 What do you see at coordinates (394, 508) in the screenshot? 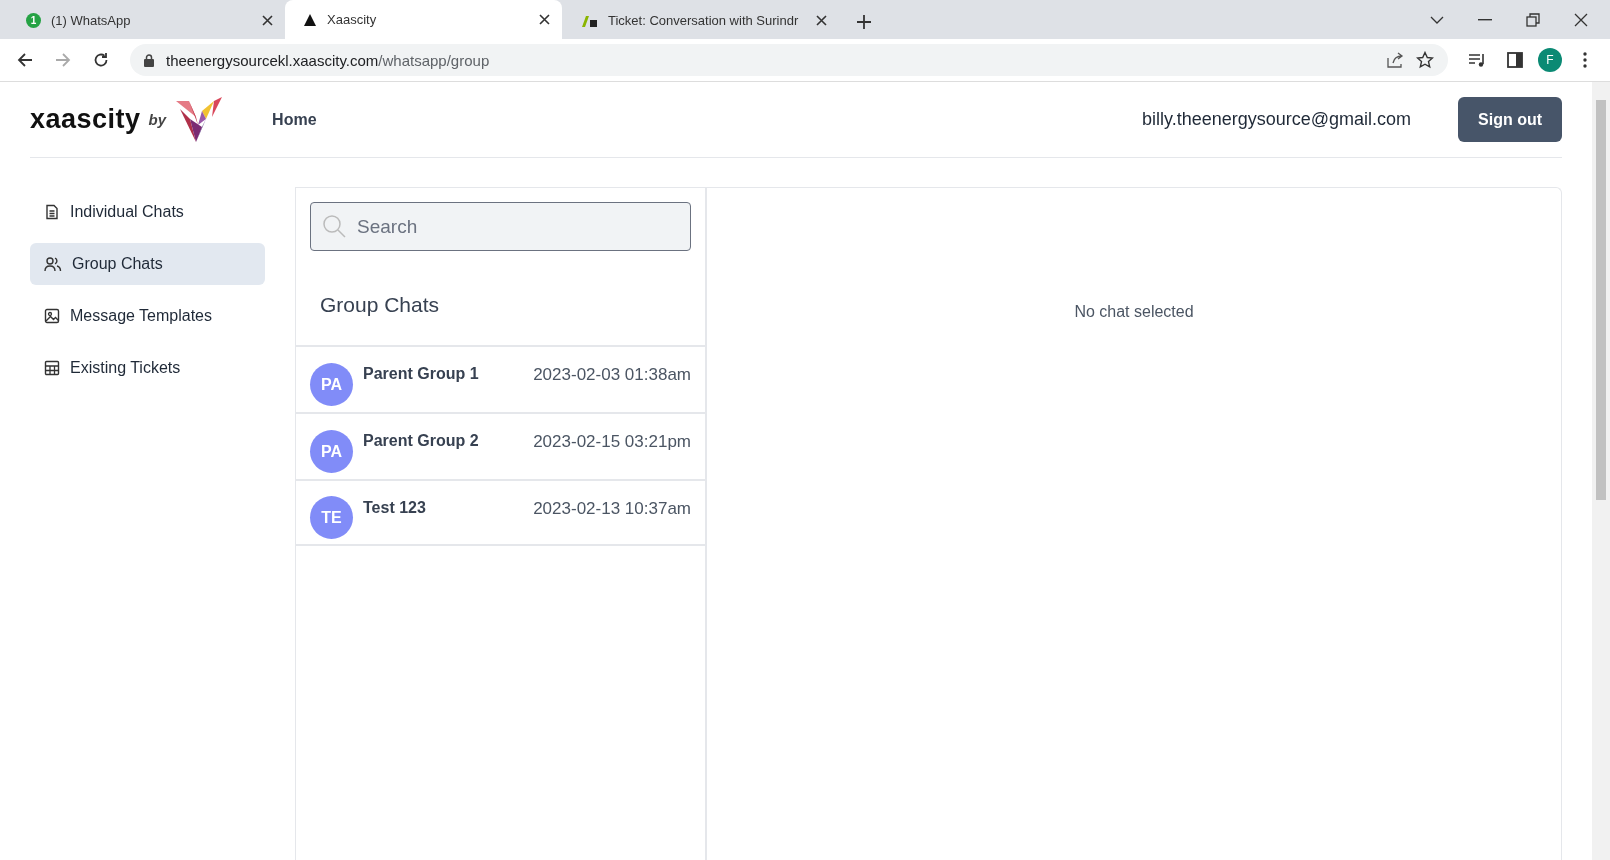
I see `chat-name: Test 123` at bounding box center [394, 508].